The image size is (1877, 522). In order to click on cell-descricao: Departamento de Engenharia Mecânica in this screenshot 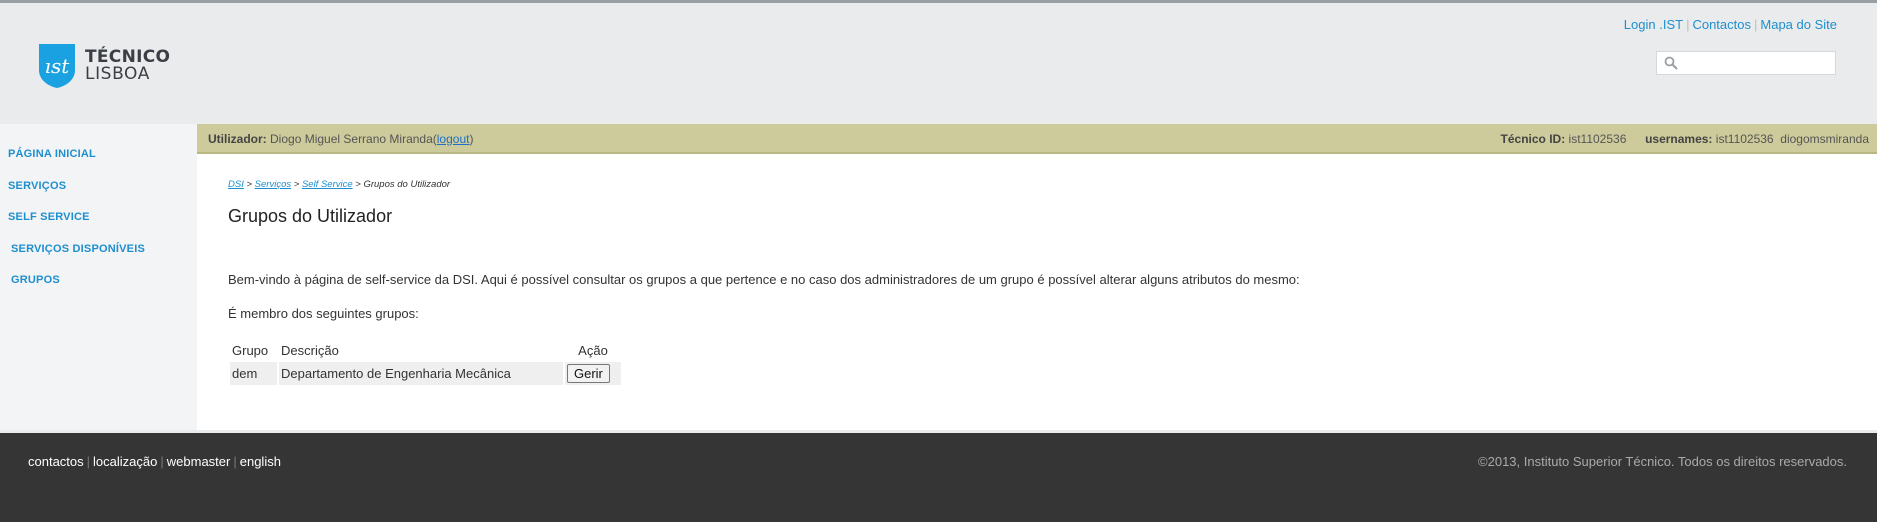, I will do `click(421, 373)`.